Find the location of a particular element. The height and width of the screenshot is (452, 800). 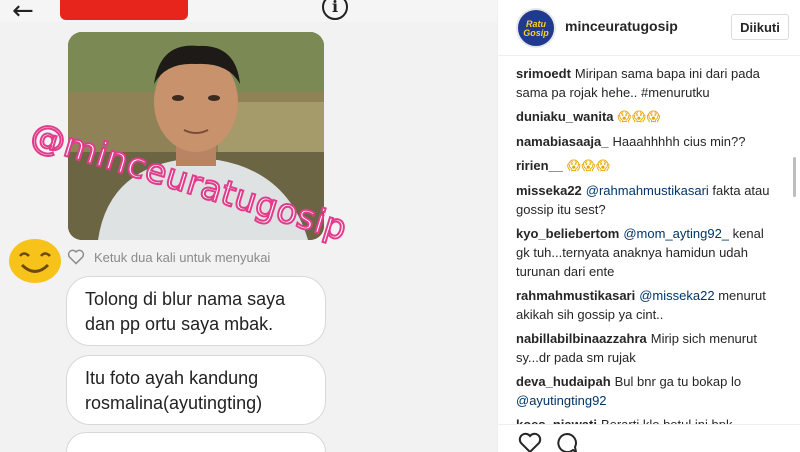

comment: duniaku_wanita 😱😱😱 is located at coordinates (647, 117).